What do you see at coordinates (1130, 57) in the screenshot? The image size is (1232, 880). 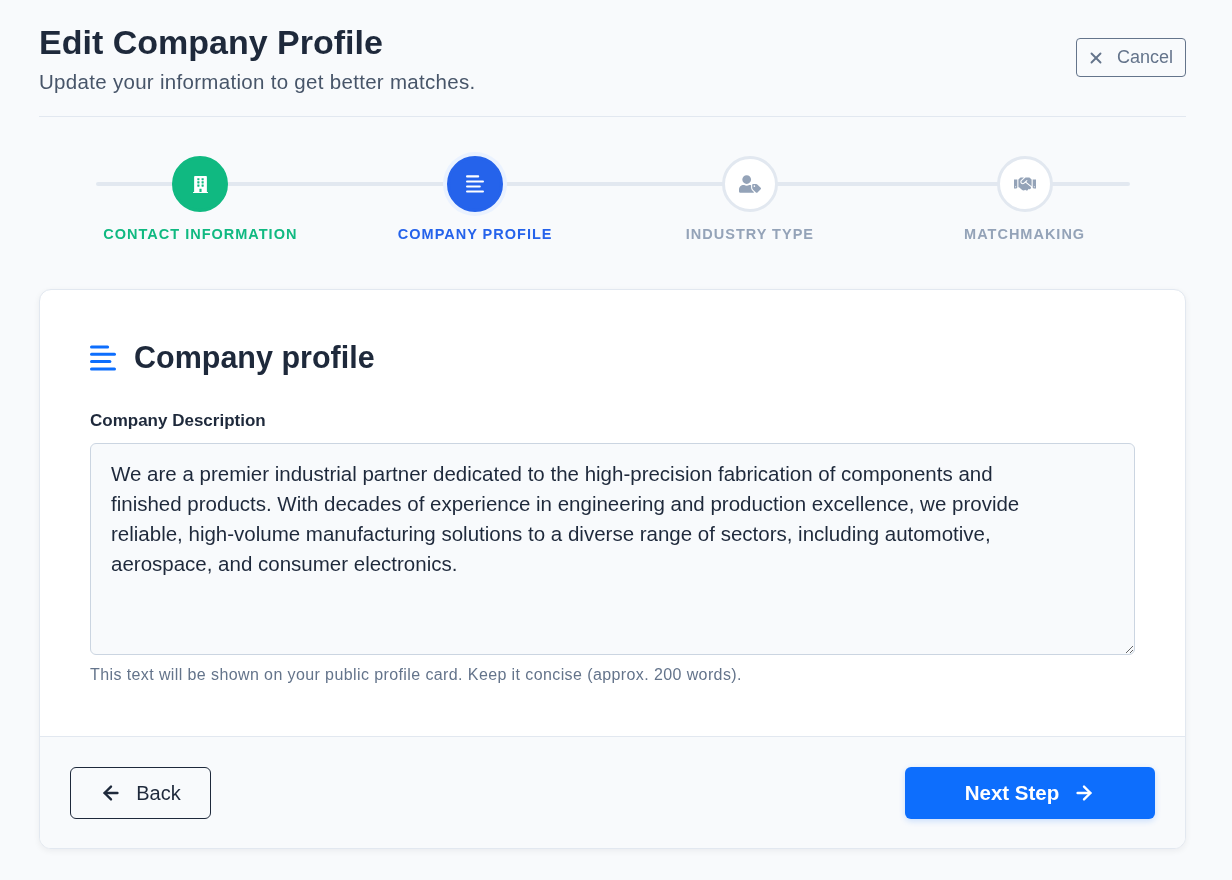 I see `cancel-button: Cancel` at bounding box center [1130, 57].